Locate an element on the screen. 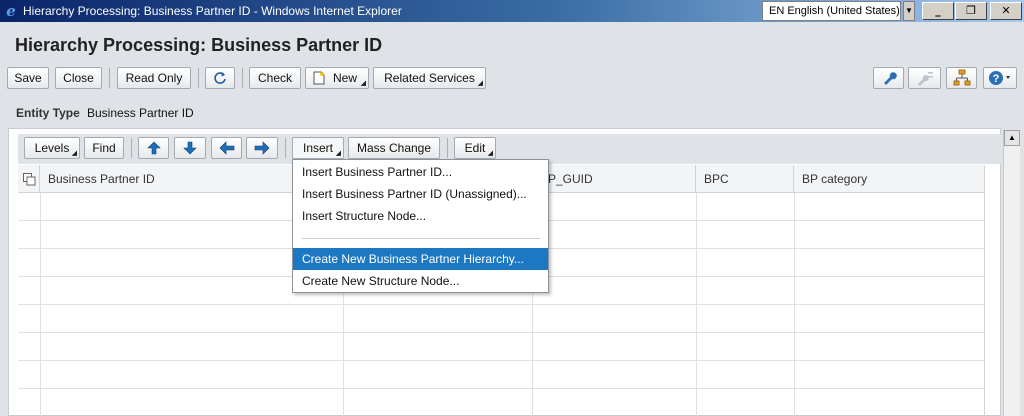  personalize-icon is located at coordinates (925, 79).